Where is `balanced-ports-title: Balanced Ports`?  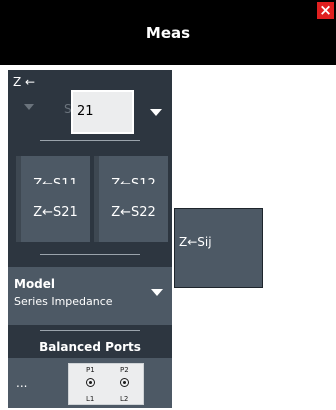 balanced-ports-title: Balanced Ports is located at coordinates (90, 347).